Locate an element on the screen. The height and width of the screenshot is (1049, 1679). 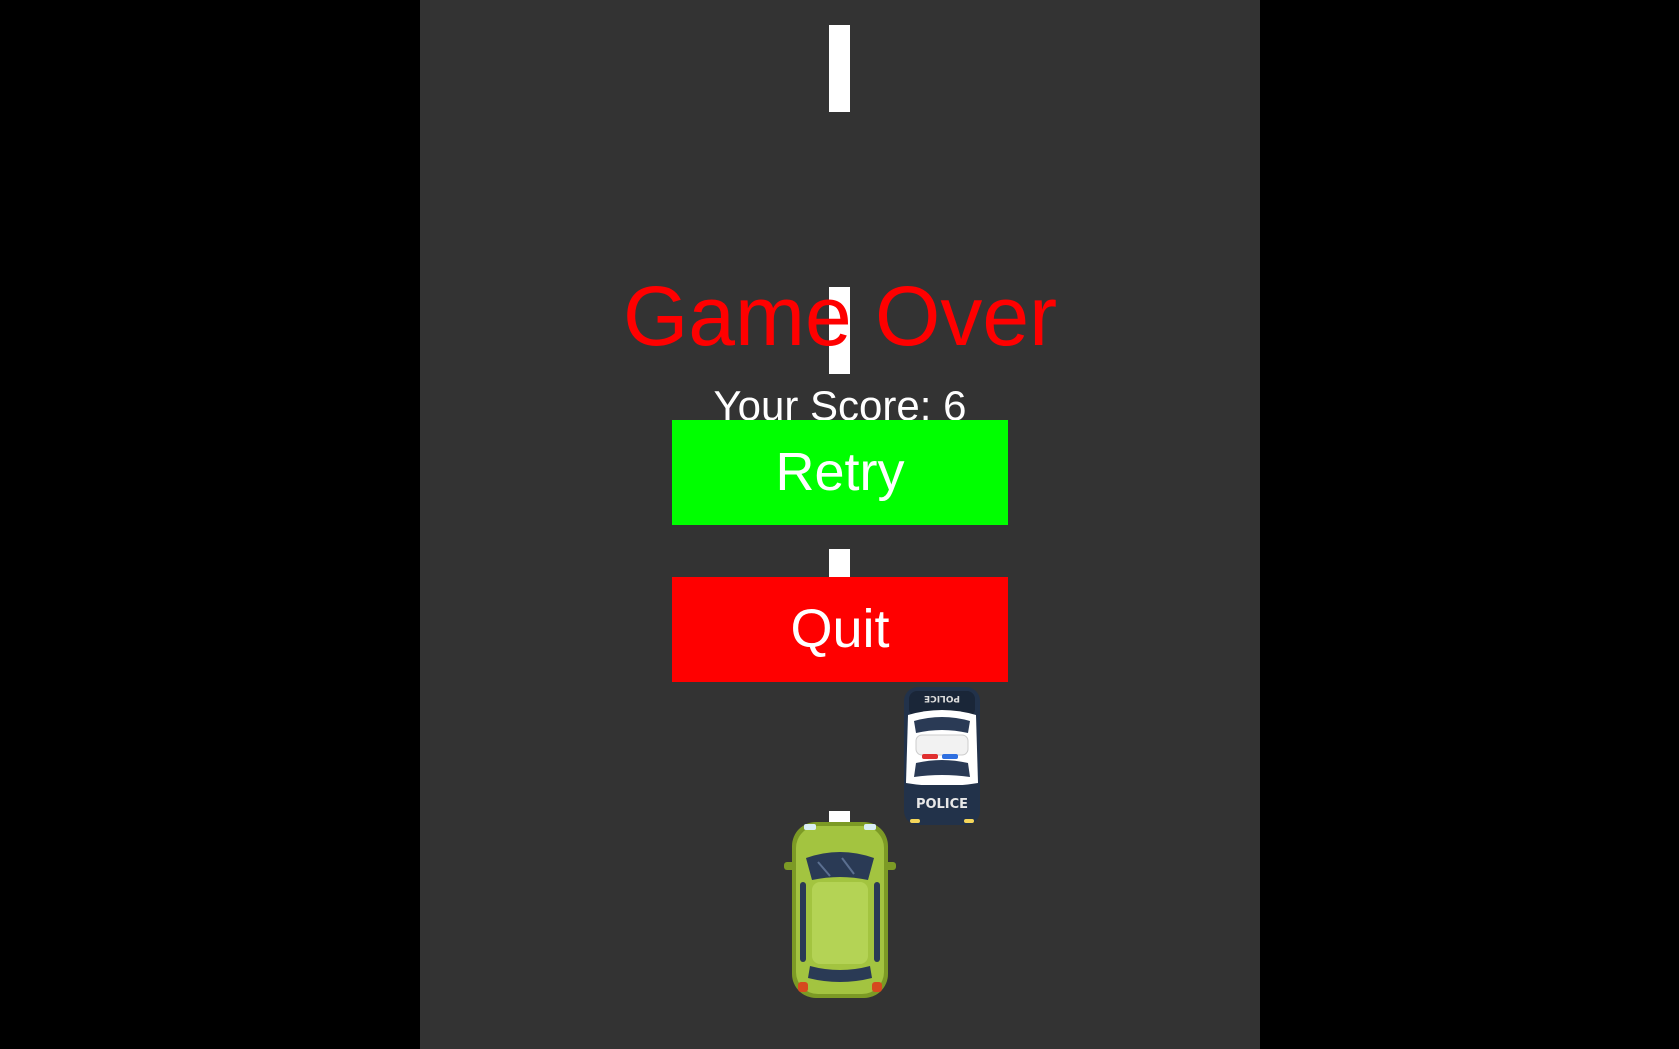
police-car-label: POLICE is located at coordinates (942, 804).